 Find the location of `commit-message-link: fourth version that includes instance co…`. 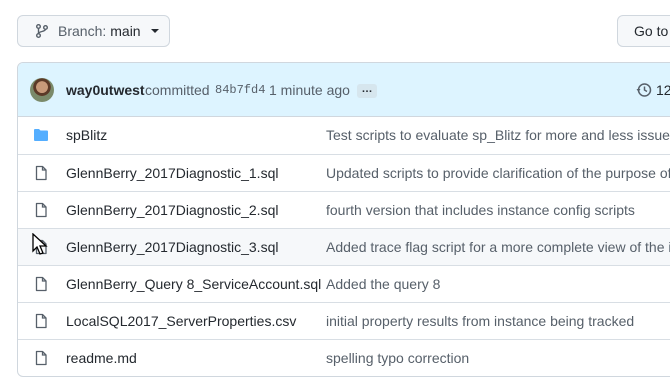

commit-message-link: fourth version that includes instance co… is located at coordinates (480, 210).